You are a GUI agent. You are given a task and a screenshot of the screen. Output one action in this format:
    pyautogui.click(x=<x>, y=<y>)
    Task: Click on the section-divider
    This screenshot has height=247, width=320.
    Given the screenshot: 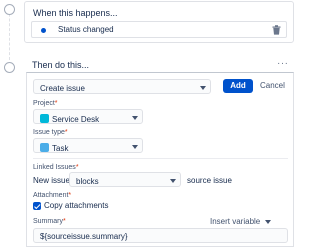 What is the action you would take?
    pyautogui.click(x=160, y=158)
    